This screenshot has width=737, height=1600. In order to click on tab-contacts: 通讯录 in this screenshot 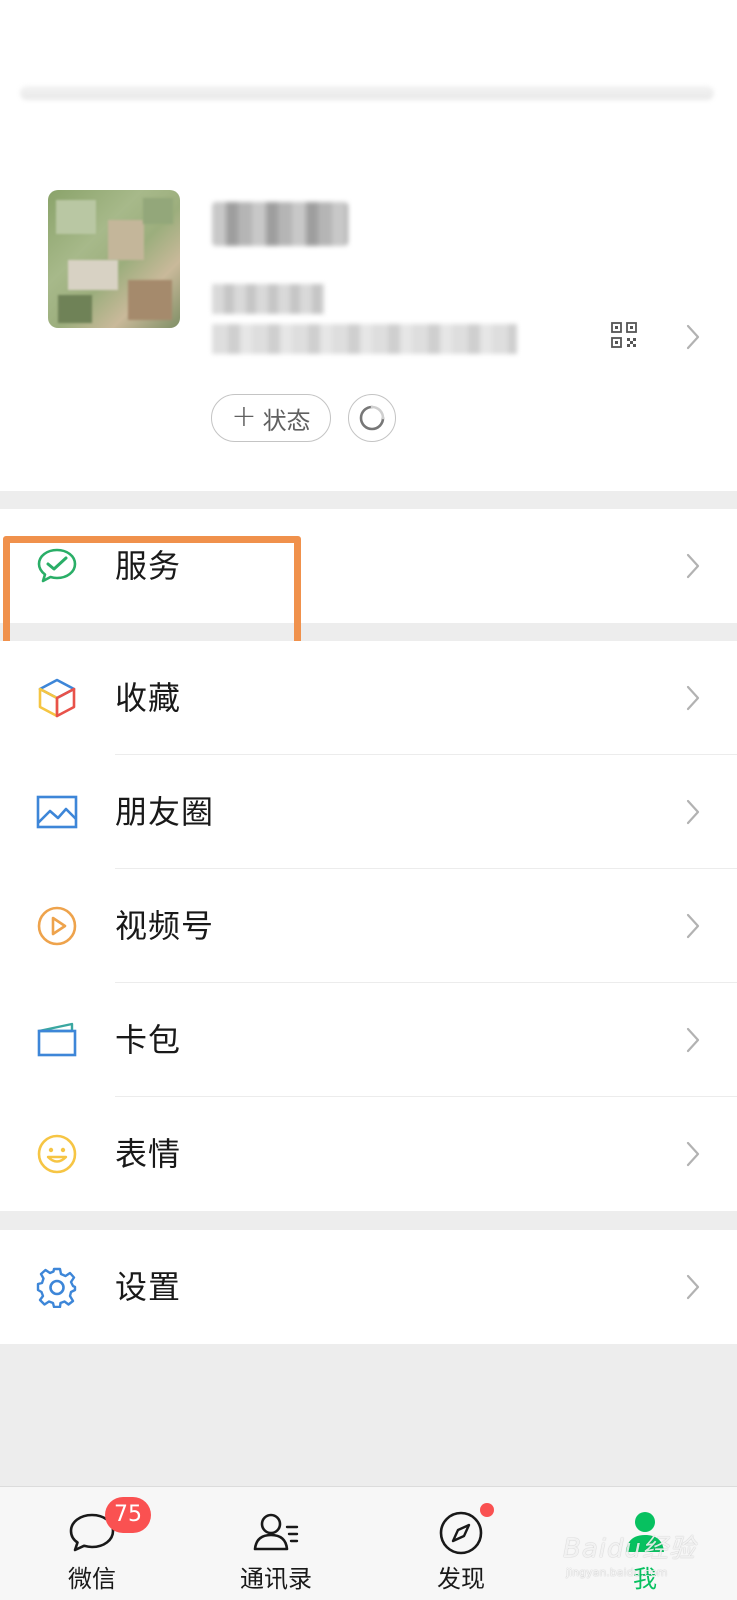, I will do `click(276, 1543)`.